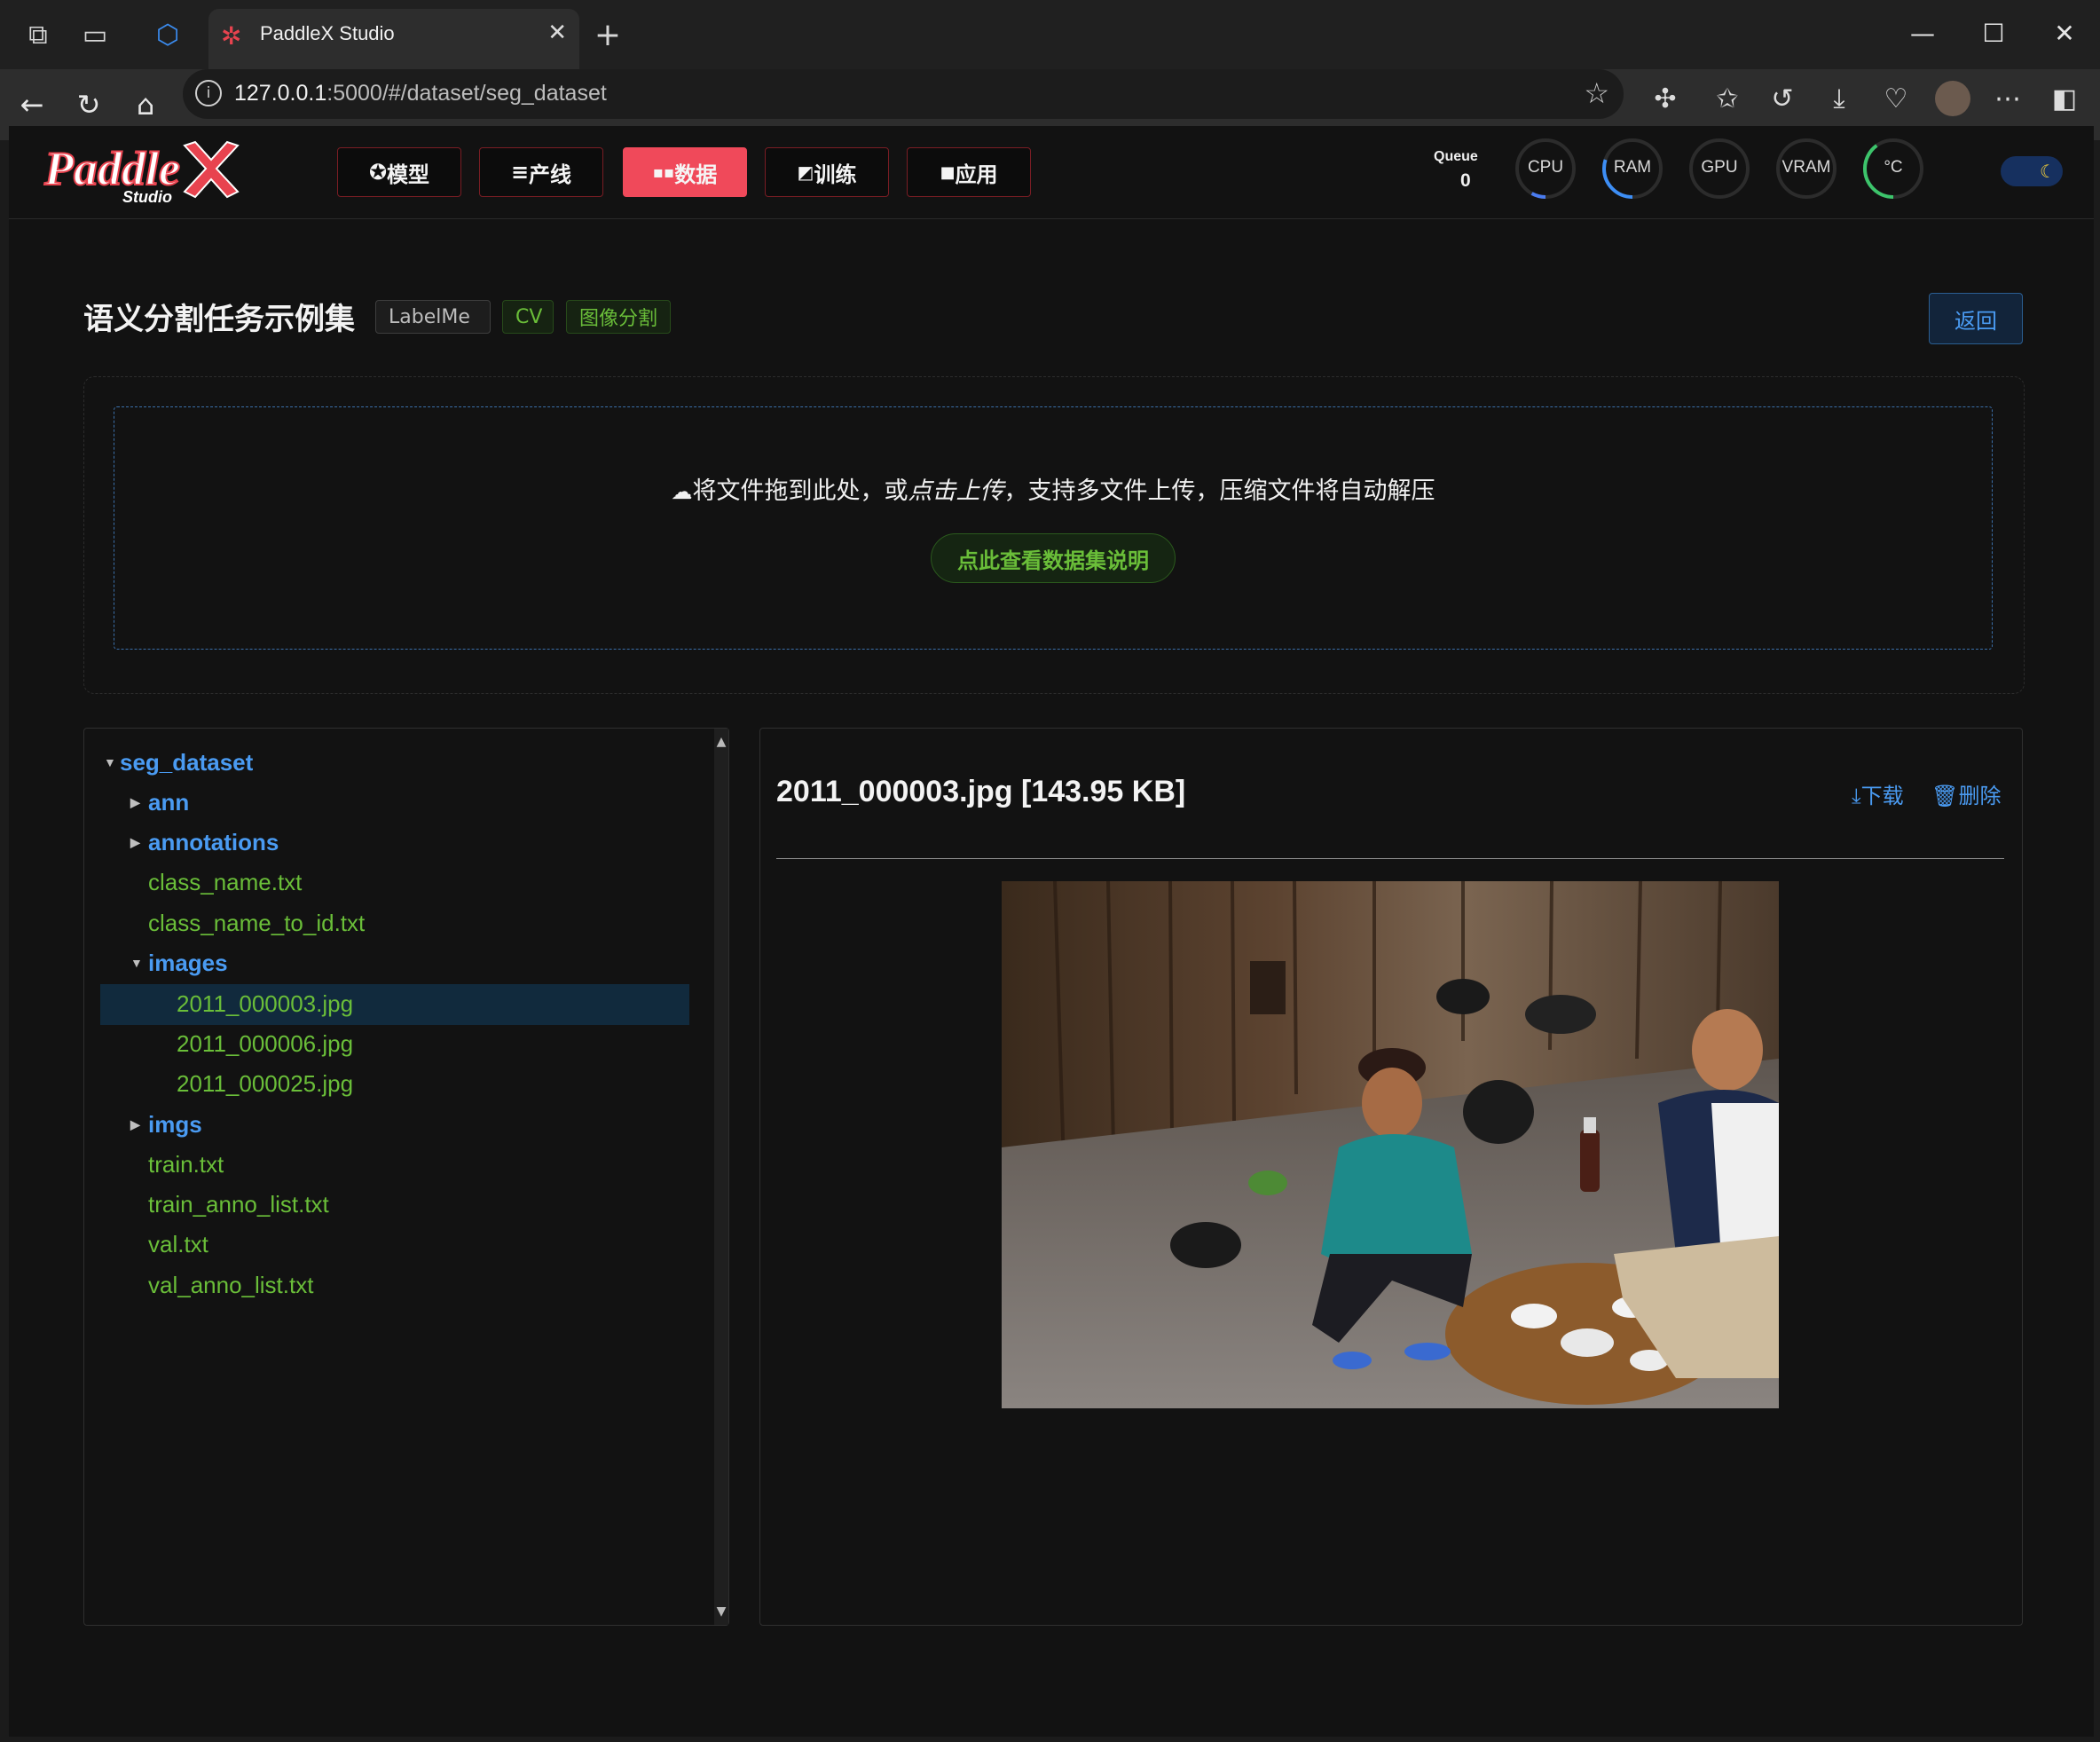 This screenshot has width=2100, height=1742. Describe the element at coordinates (399, 172) in the screenshot. I see `nav-model-button: ✪ 模型` at that location.